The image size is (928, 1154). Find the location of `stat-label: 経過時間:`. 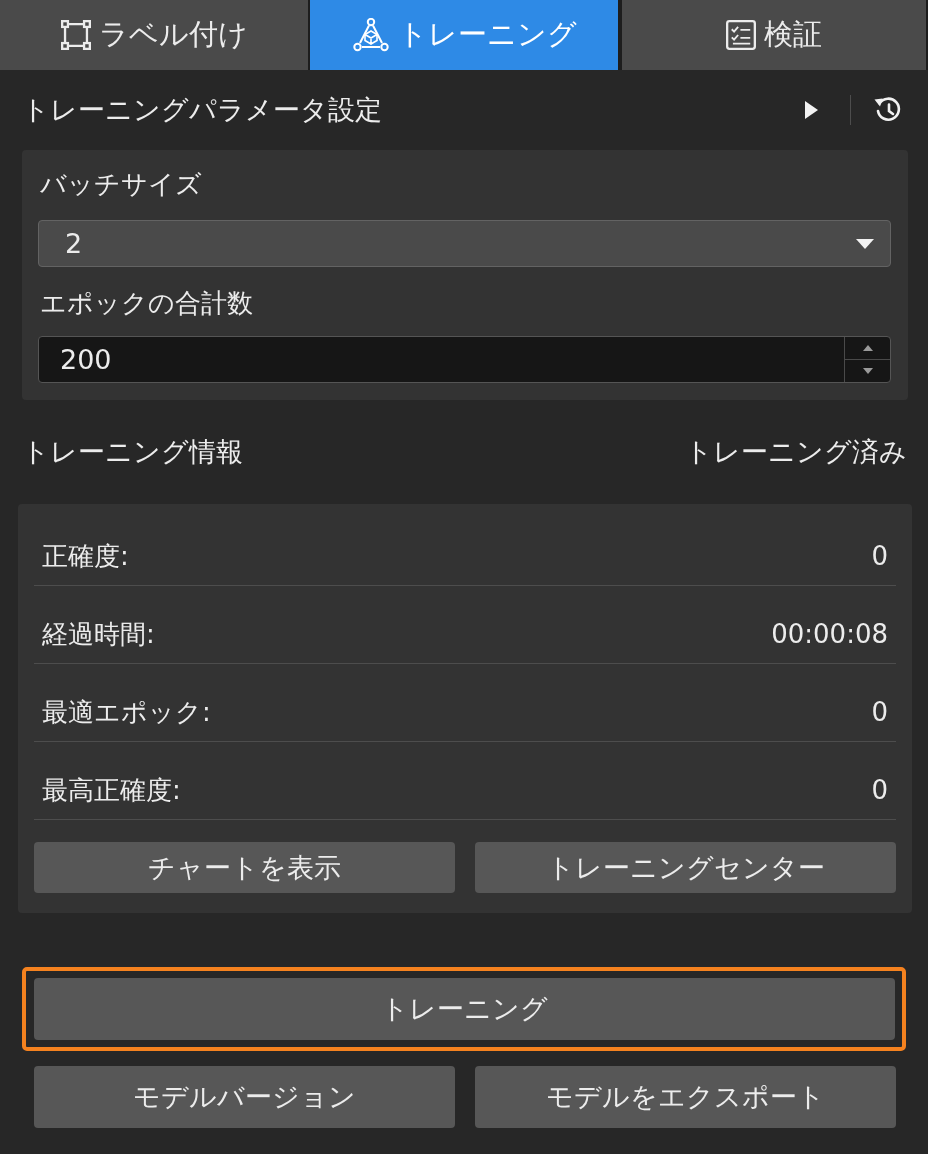

stat-label: 経過時間: is located at coordinates (98, 634).